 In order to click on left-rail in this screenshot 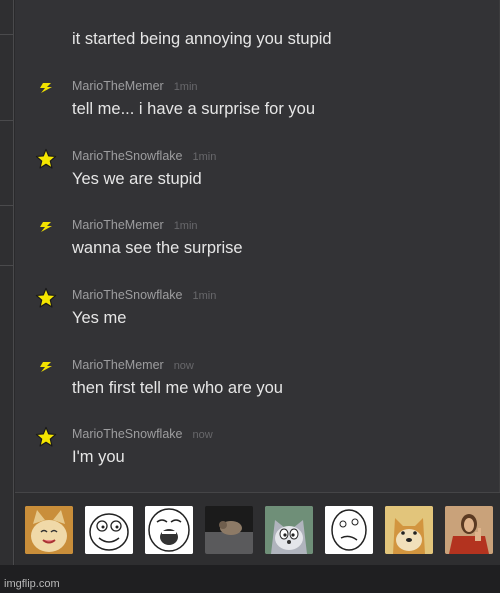, I will do `click(7, 282)`.